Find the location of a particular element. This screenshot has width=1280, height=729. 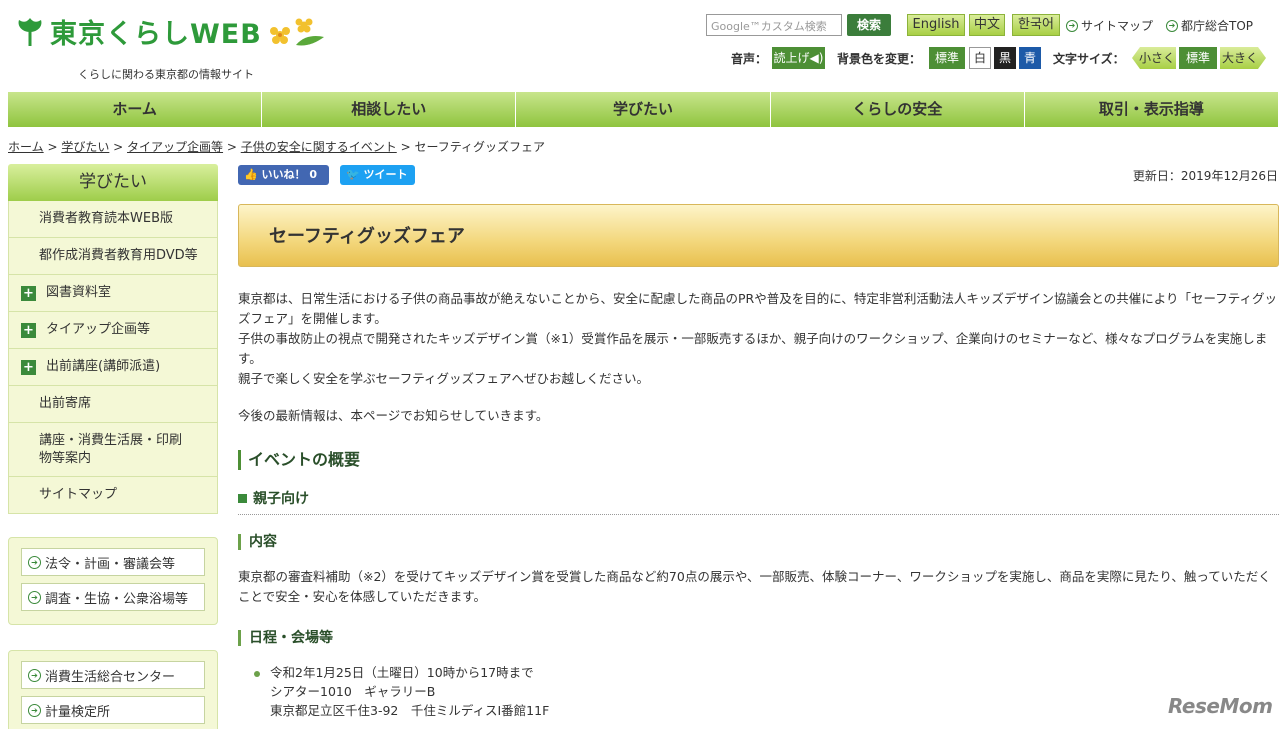

site-logo: 東京くらしWEB is located at coordinates (171, 31).